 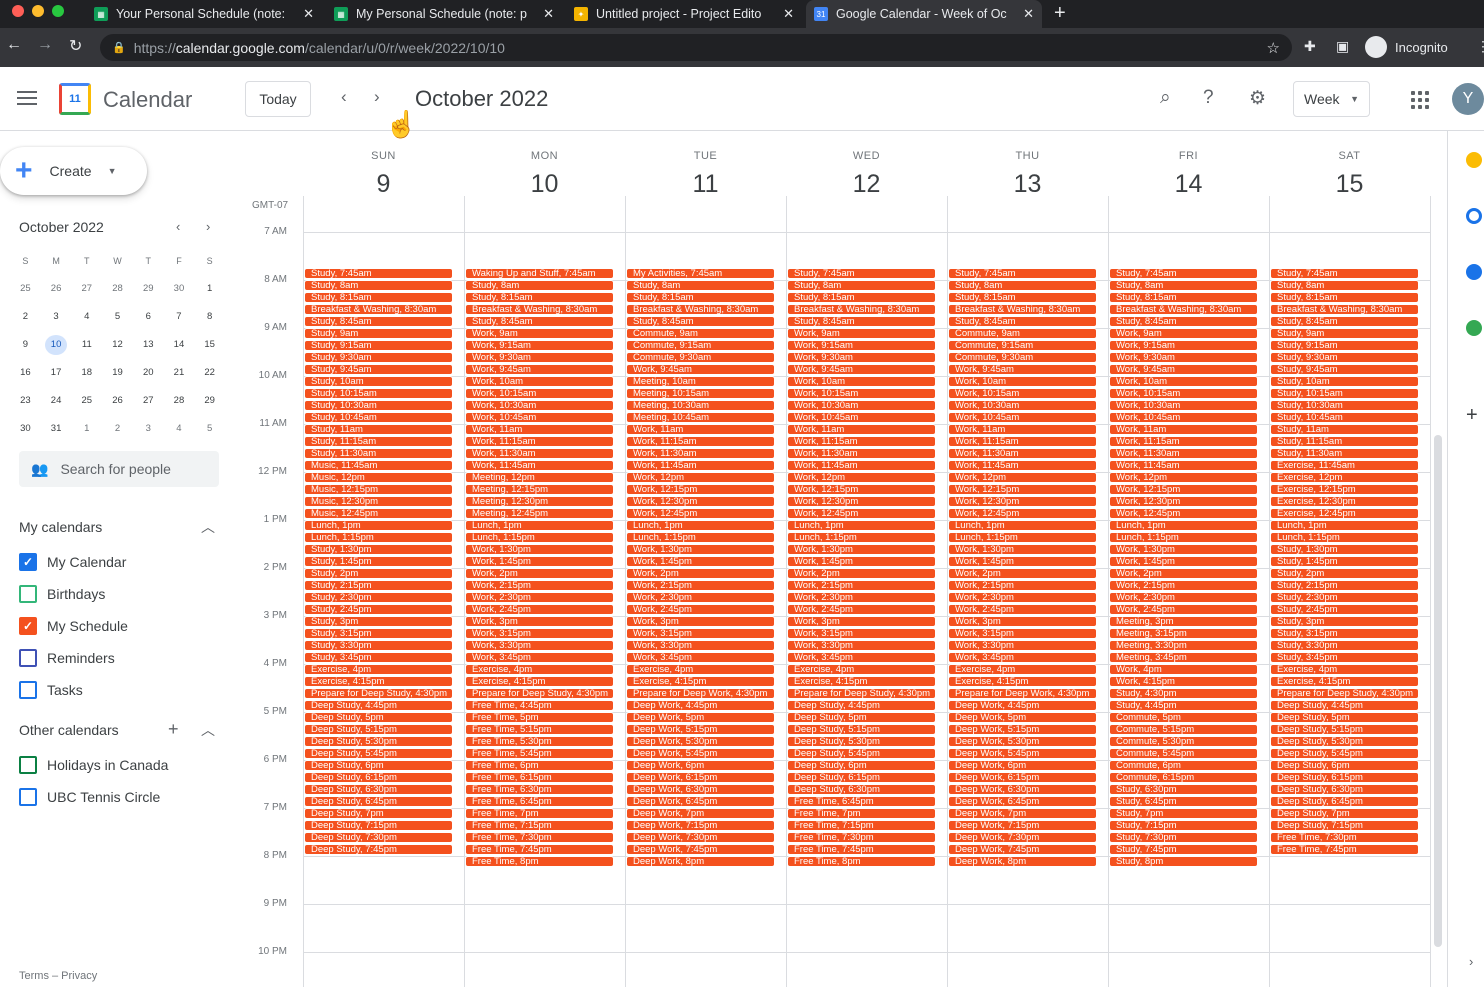 I want to click on calendar-event: Study, 7:45am, so click(x=1344, y=273).